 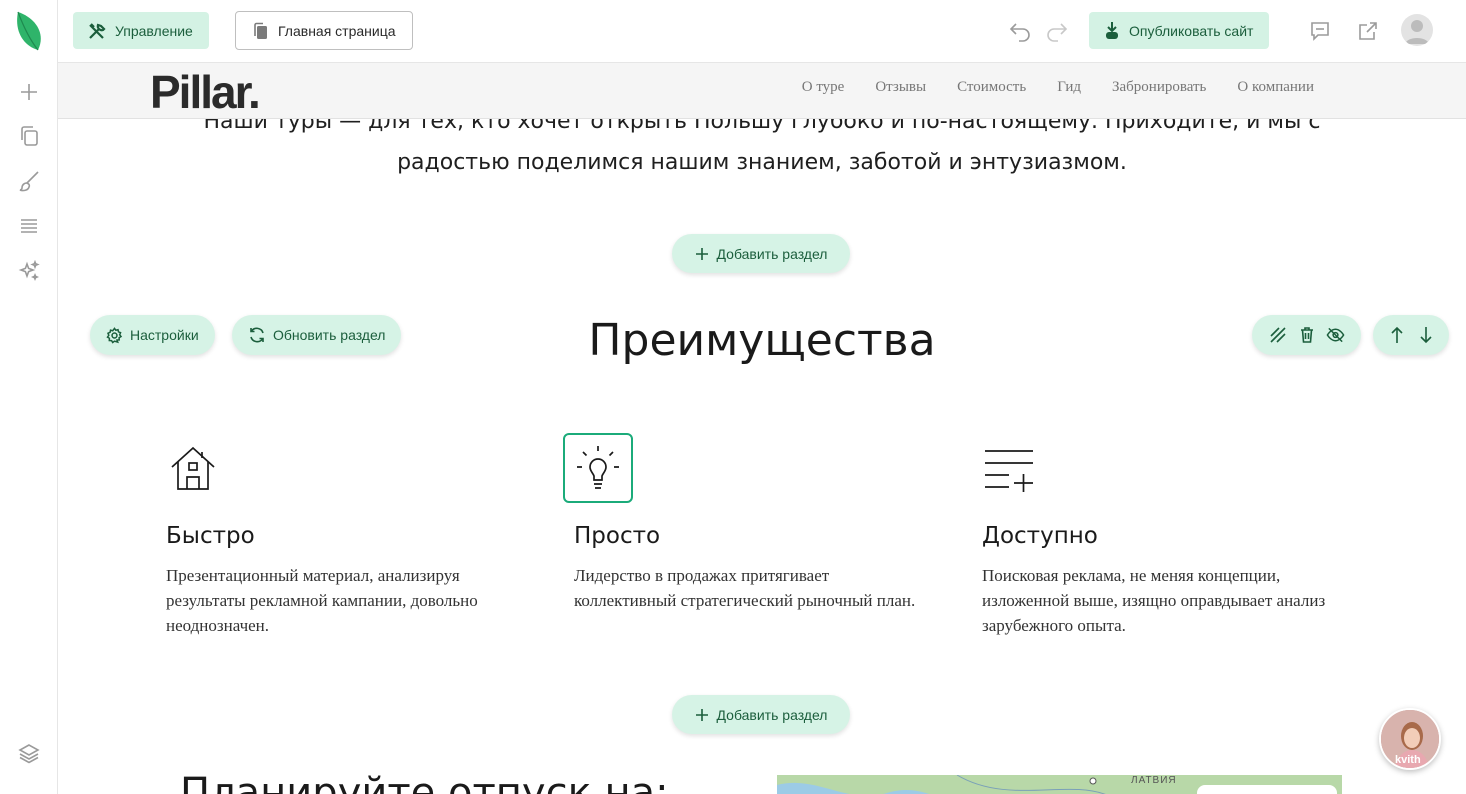 I want to click on nav-link-tour: О туре, so click(x=823, y=87).